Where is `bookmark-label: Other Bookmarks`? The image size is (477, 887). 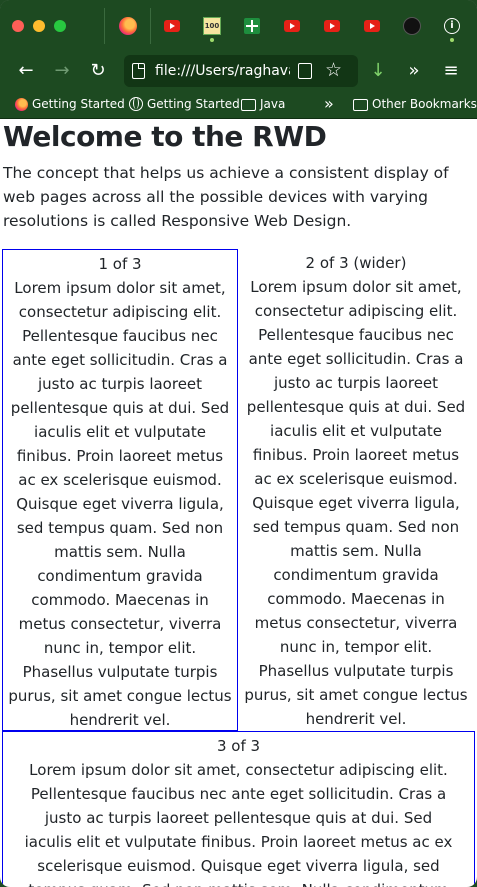
bookmark-label: Other Bookmarks is located at coordinates (424, 104).